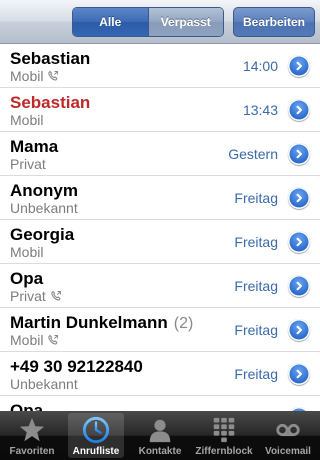 This screenshot has width=320, height=460. Describe the element at coordinates (160, 198) in the screenshot. I see `call-row: Anonym Unbekannt Freitag` at that location.